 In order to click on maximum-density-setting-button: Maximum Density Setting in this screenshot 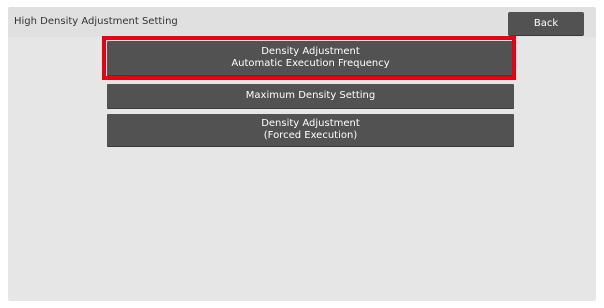, I will do `click(310, 96)`.